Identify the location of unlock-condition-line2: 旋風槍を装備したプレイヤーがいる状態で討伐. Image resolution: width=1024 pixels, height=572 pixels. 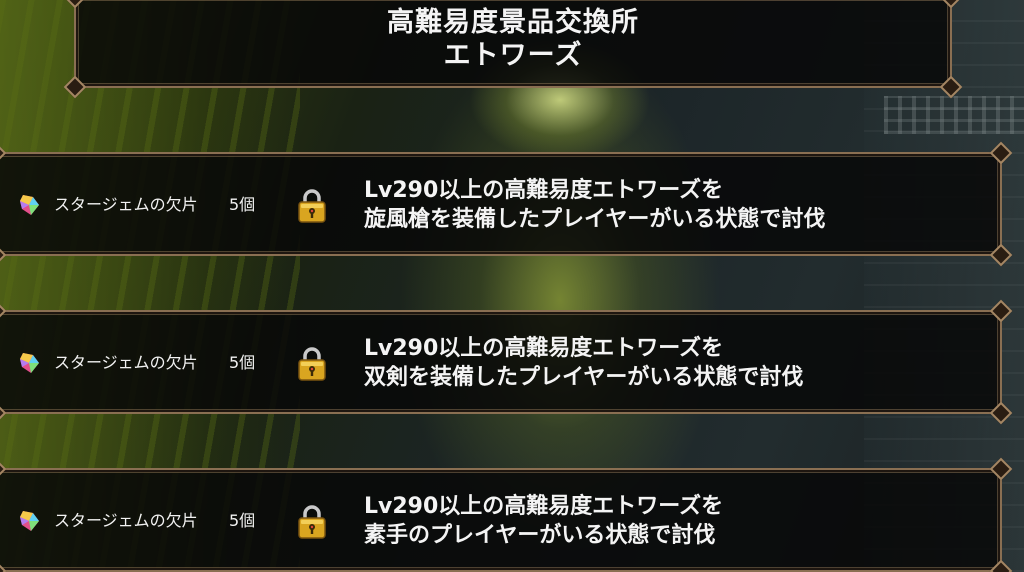
(595, 219).